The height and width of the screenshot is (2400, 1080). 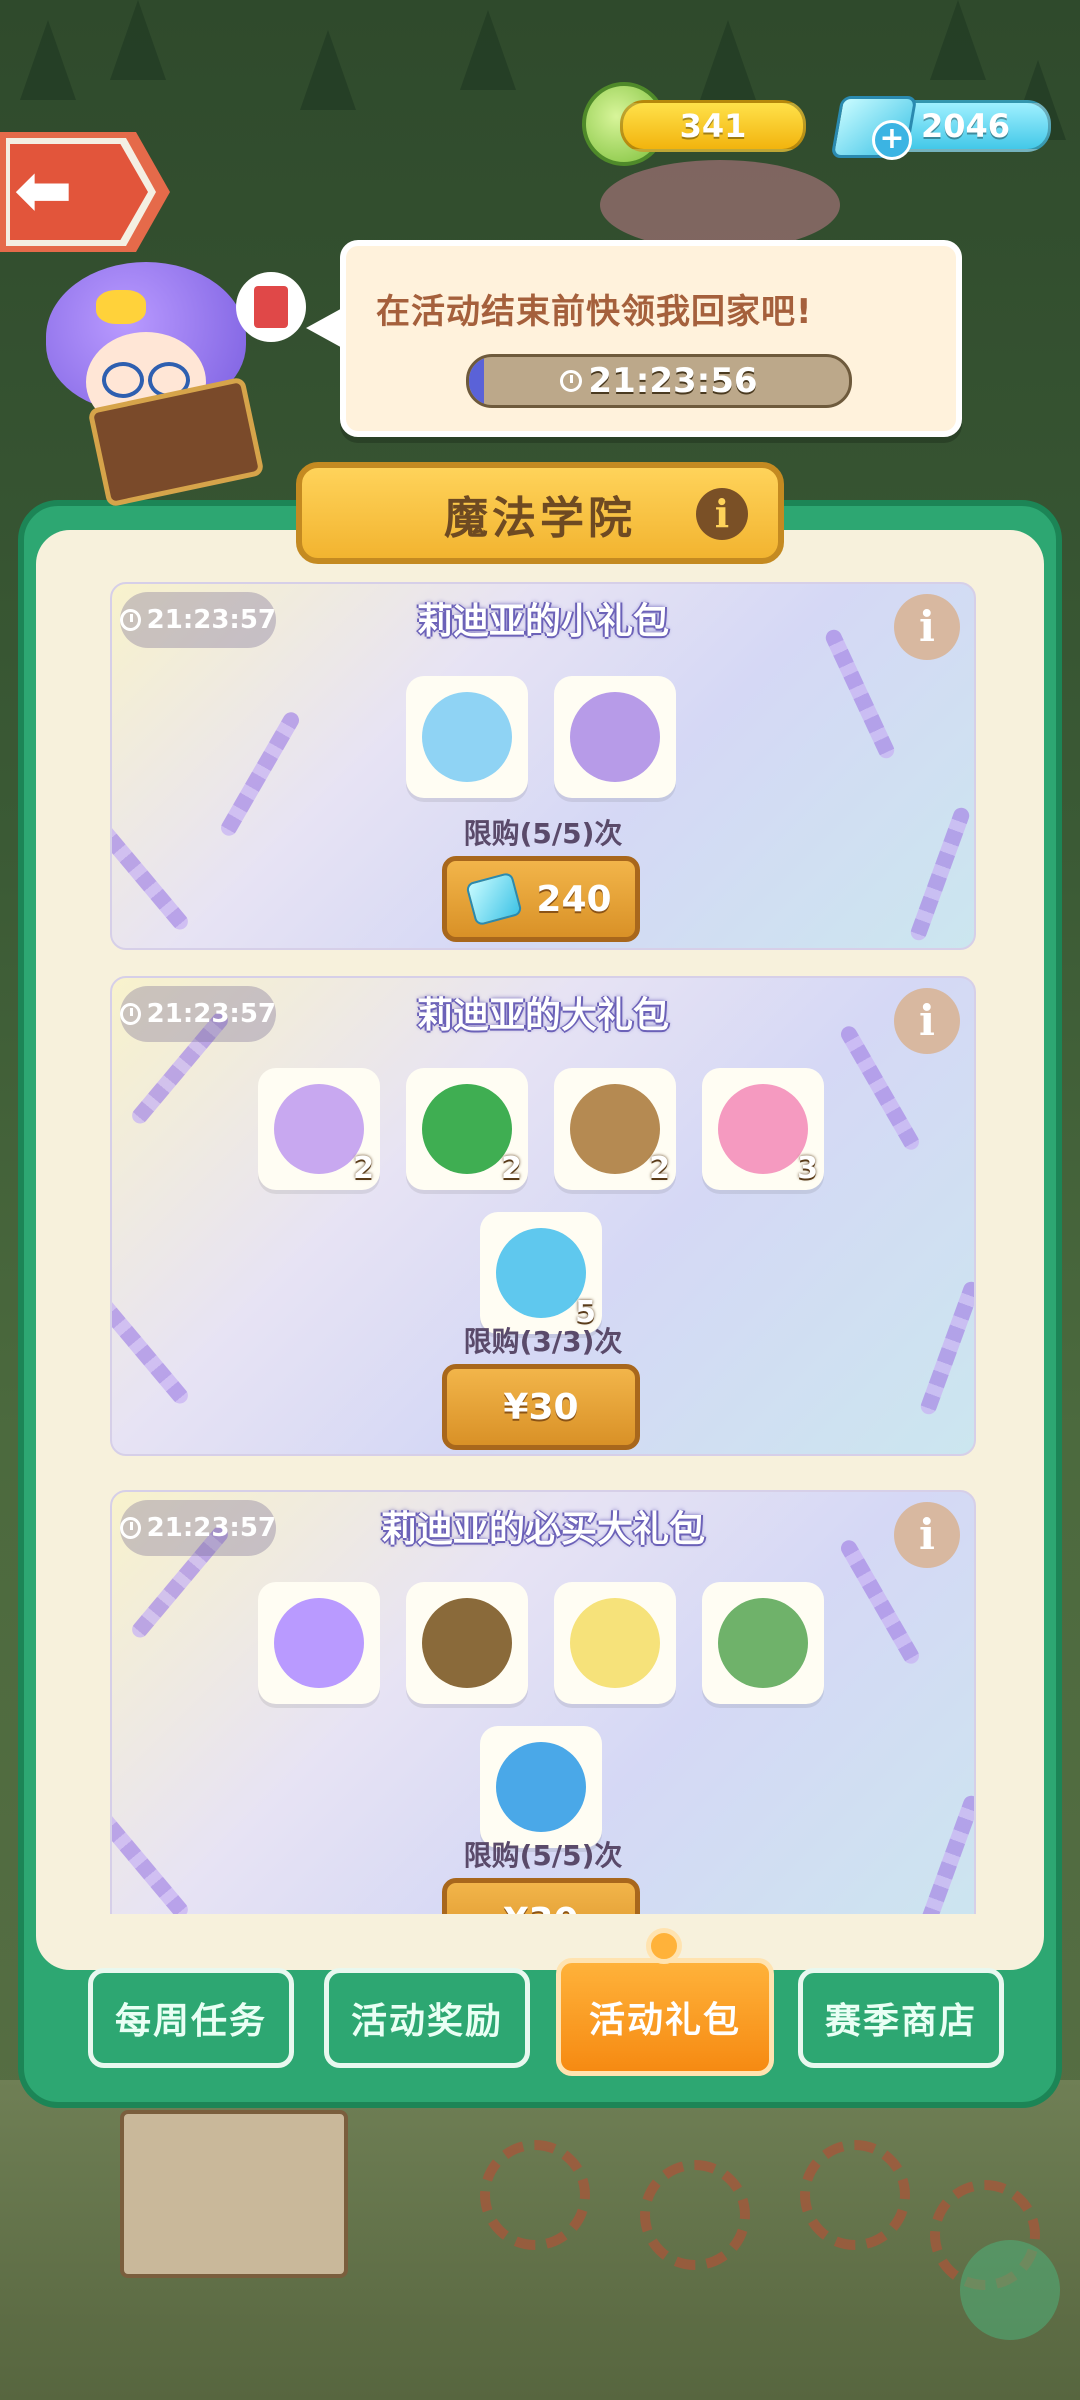 What do you see at coordinates (900, 2021) in the screenshot?
I see `tab-label: 赛季商店` at bounding box center [900, 2021].